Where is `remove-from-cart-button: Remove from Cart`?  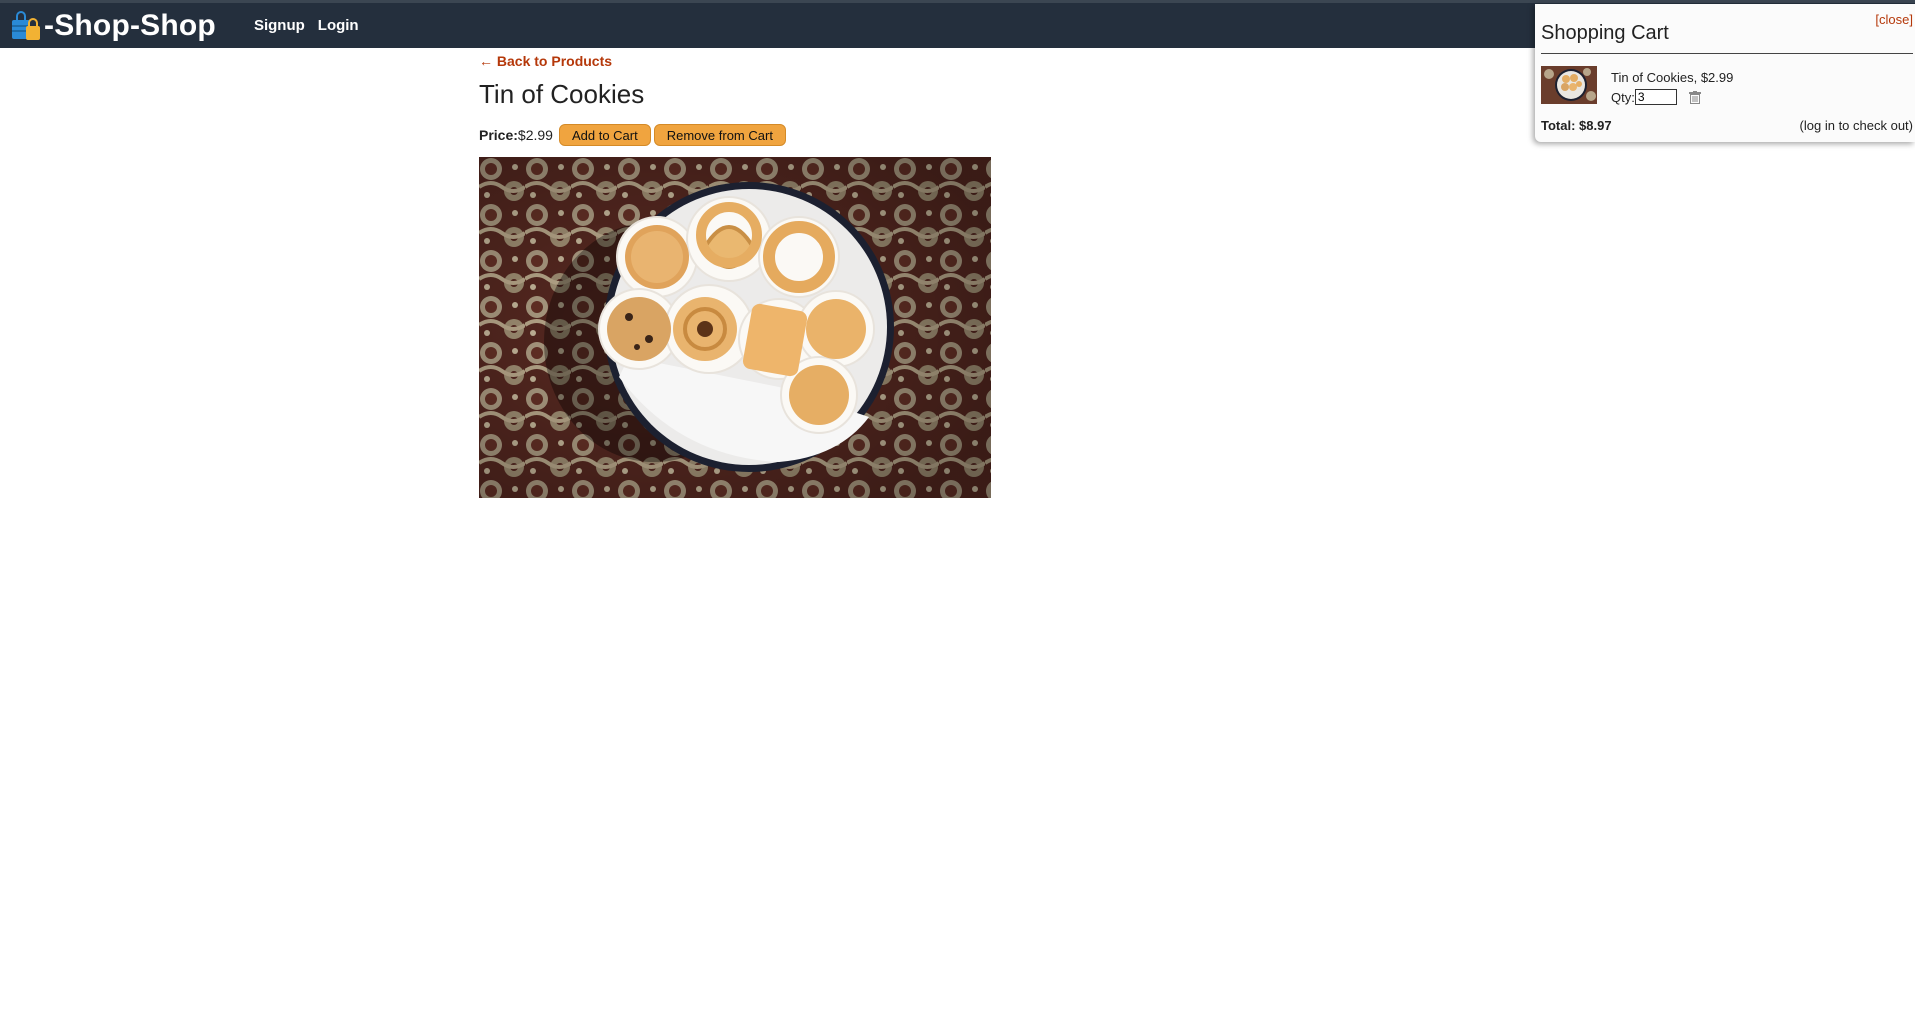
remove-from-cart-button: Remove from Cart is located at coordinates (719, 135).